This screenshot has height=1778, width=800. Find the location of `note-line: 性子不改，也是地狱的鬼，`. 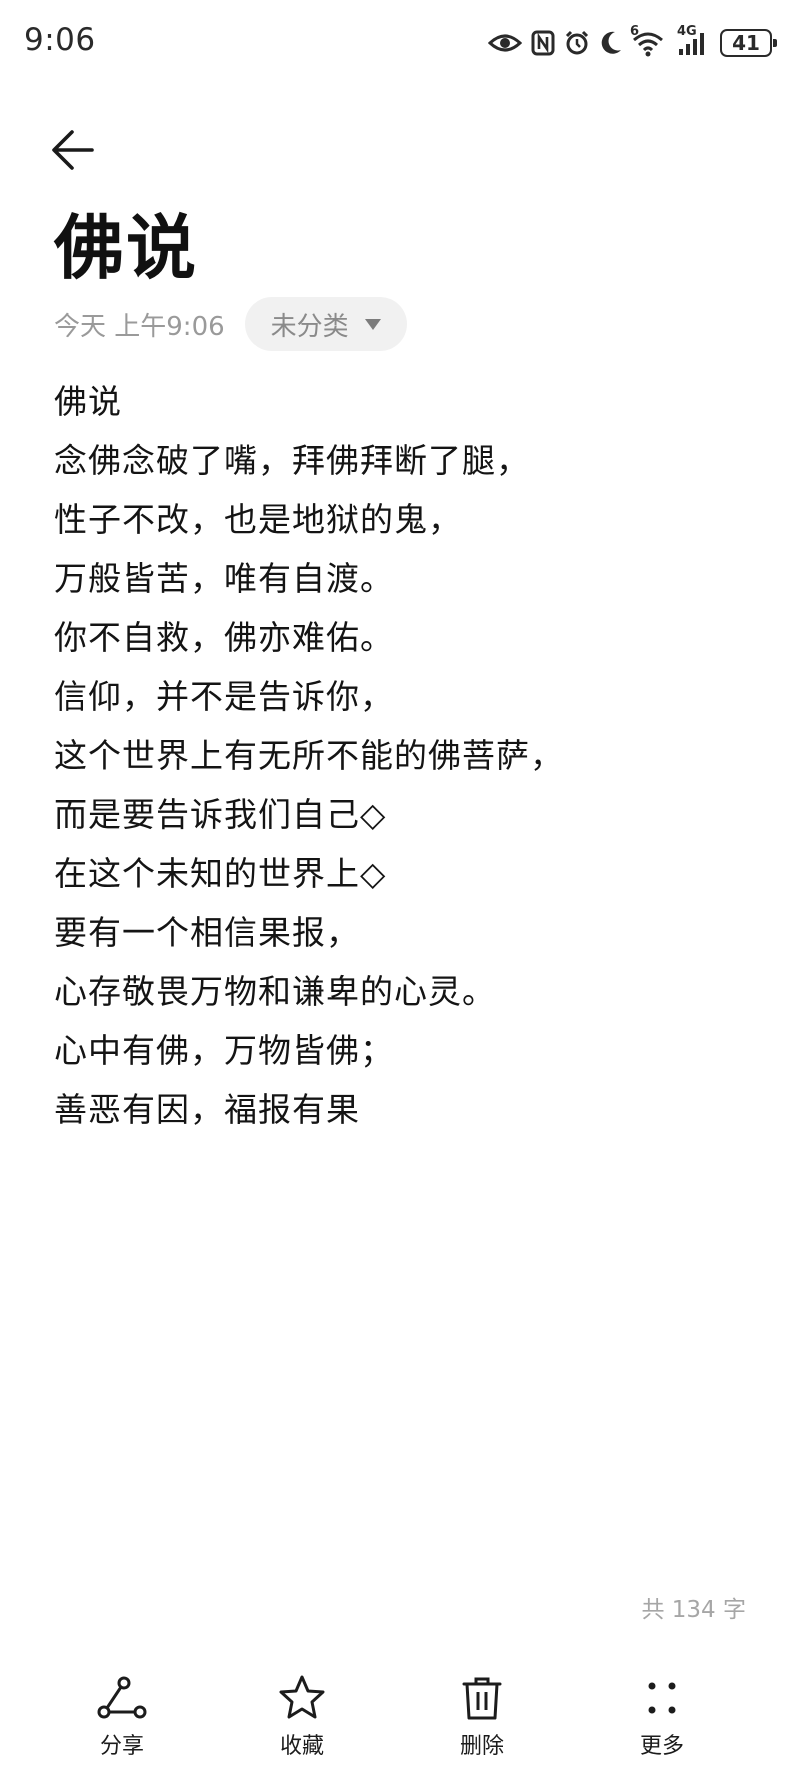

note-line: 性子不改，也是地狱的鬼， is located at coordinates (258, 519).